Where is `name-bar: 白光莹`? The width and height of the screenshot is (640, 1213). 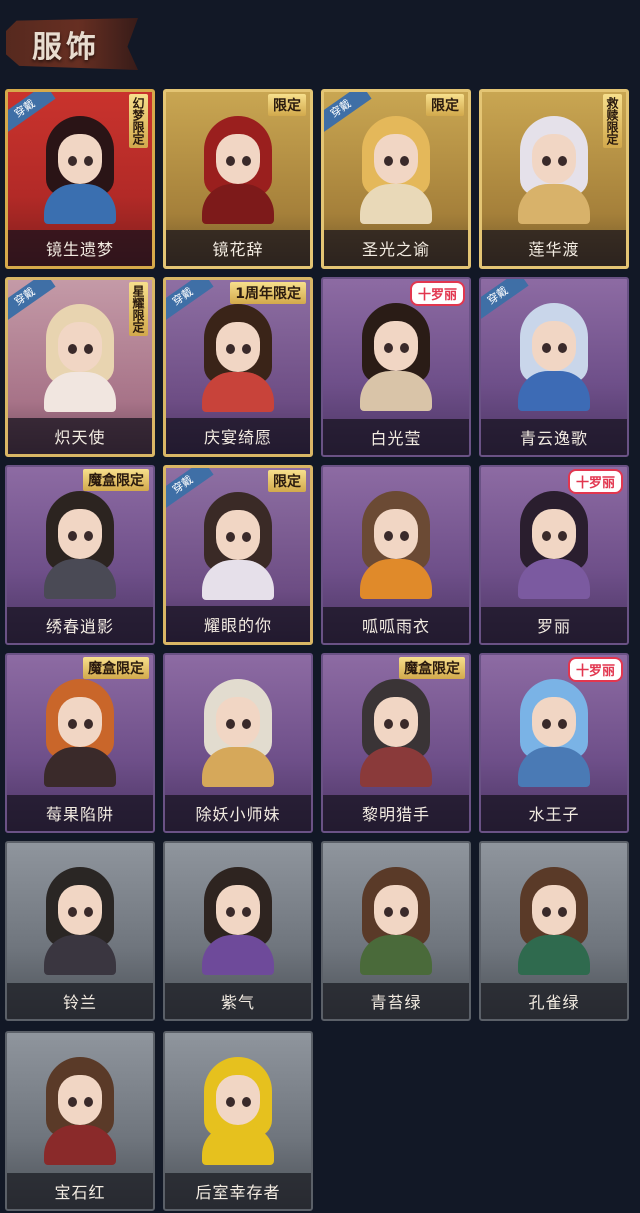 name-bar: 白光莹 is located at coordinates (396, 437).